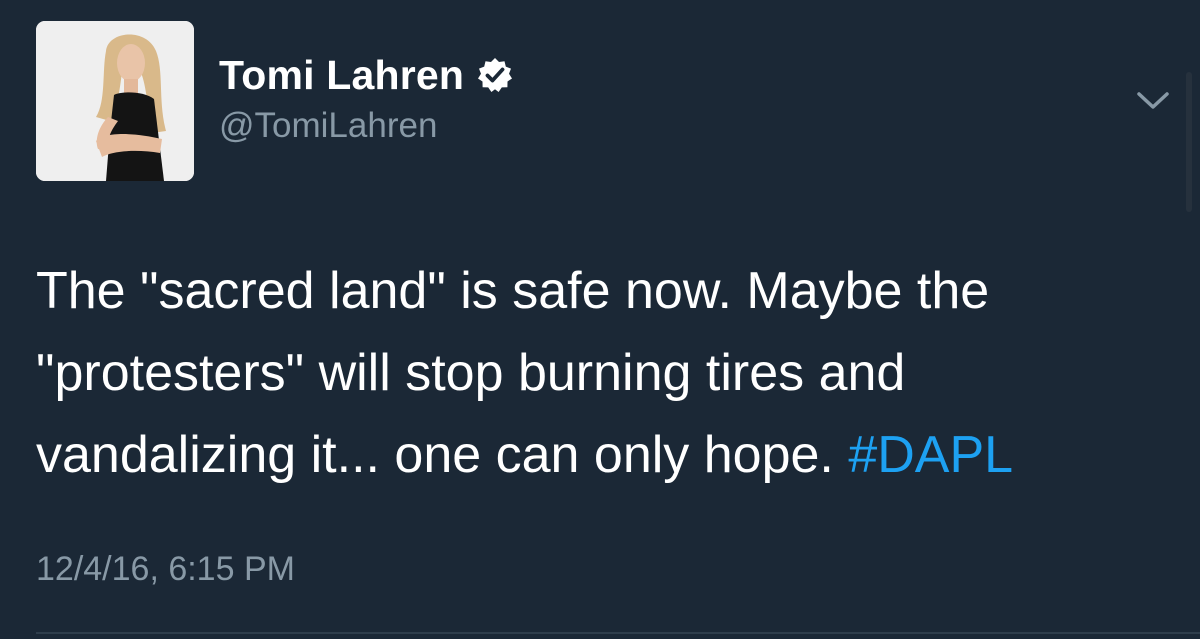 Image resolution: width=1200 pixels, height=639 pixels. What do you see at coordinates (513, 291) in the screenshot?
I see `tweet-text-line: The "sacred land" is safe now. Maybe the` at bounding box center [513, 291].